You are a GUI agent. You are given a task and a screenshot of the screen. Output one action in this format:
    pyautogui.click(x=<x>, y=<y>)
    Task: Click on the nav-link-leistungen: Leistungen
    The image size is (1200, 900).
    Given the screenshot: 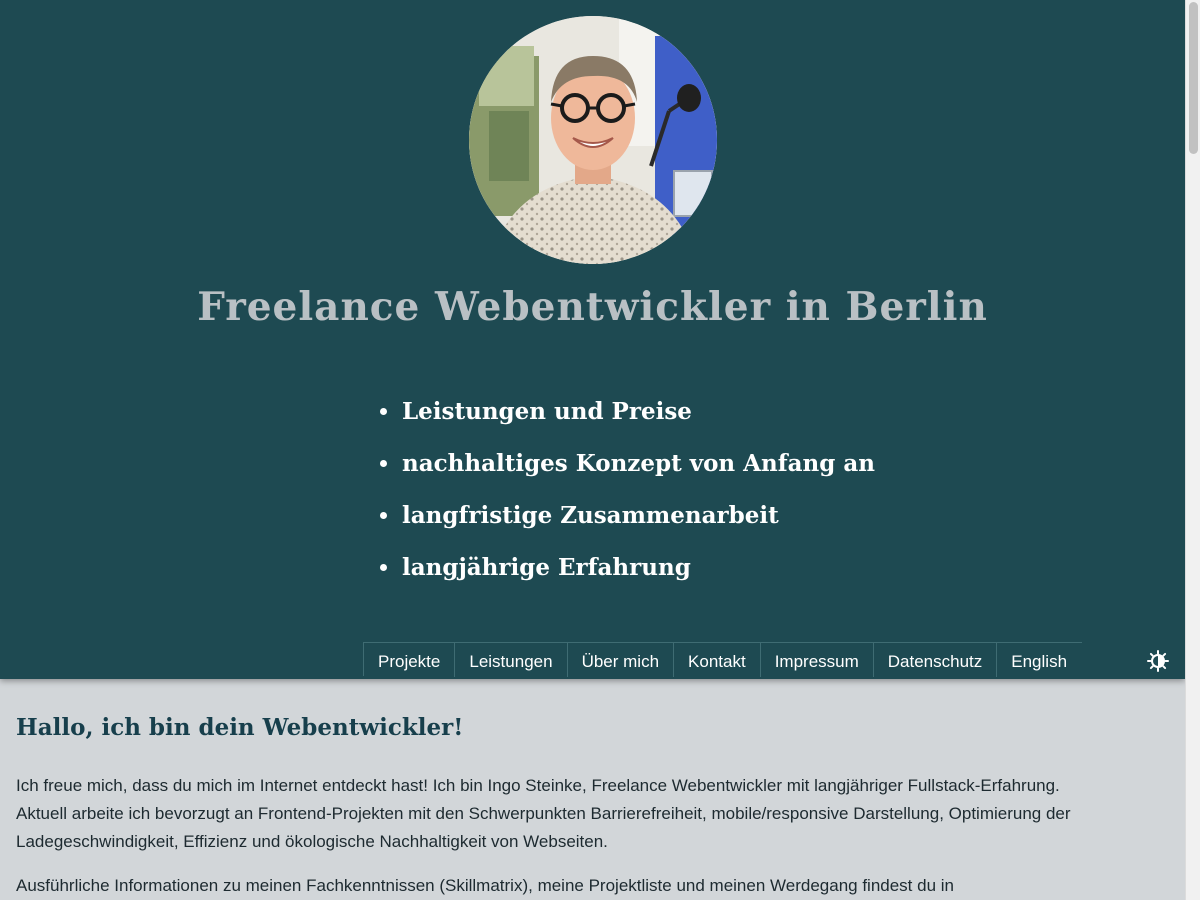 What is the action you would take?
    pyautogui.click(x=511, y=660)
    